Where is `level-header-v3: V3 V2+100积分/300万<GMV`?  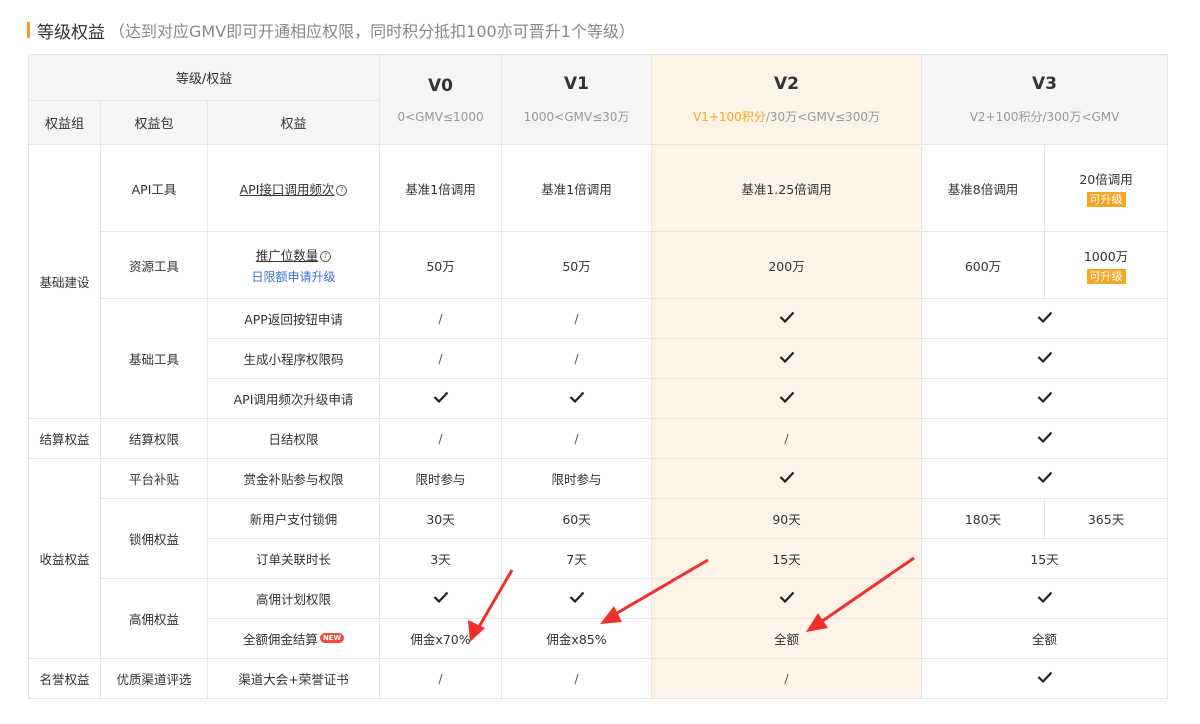
level-header-v3: V3 V2+100积分/300万<GMV is located at coordinates (1045, 99).